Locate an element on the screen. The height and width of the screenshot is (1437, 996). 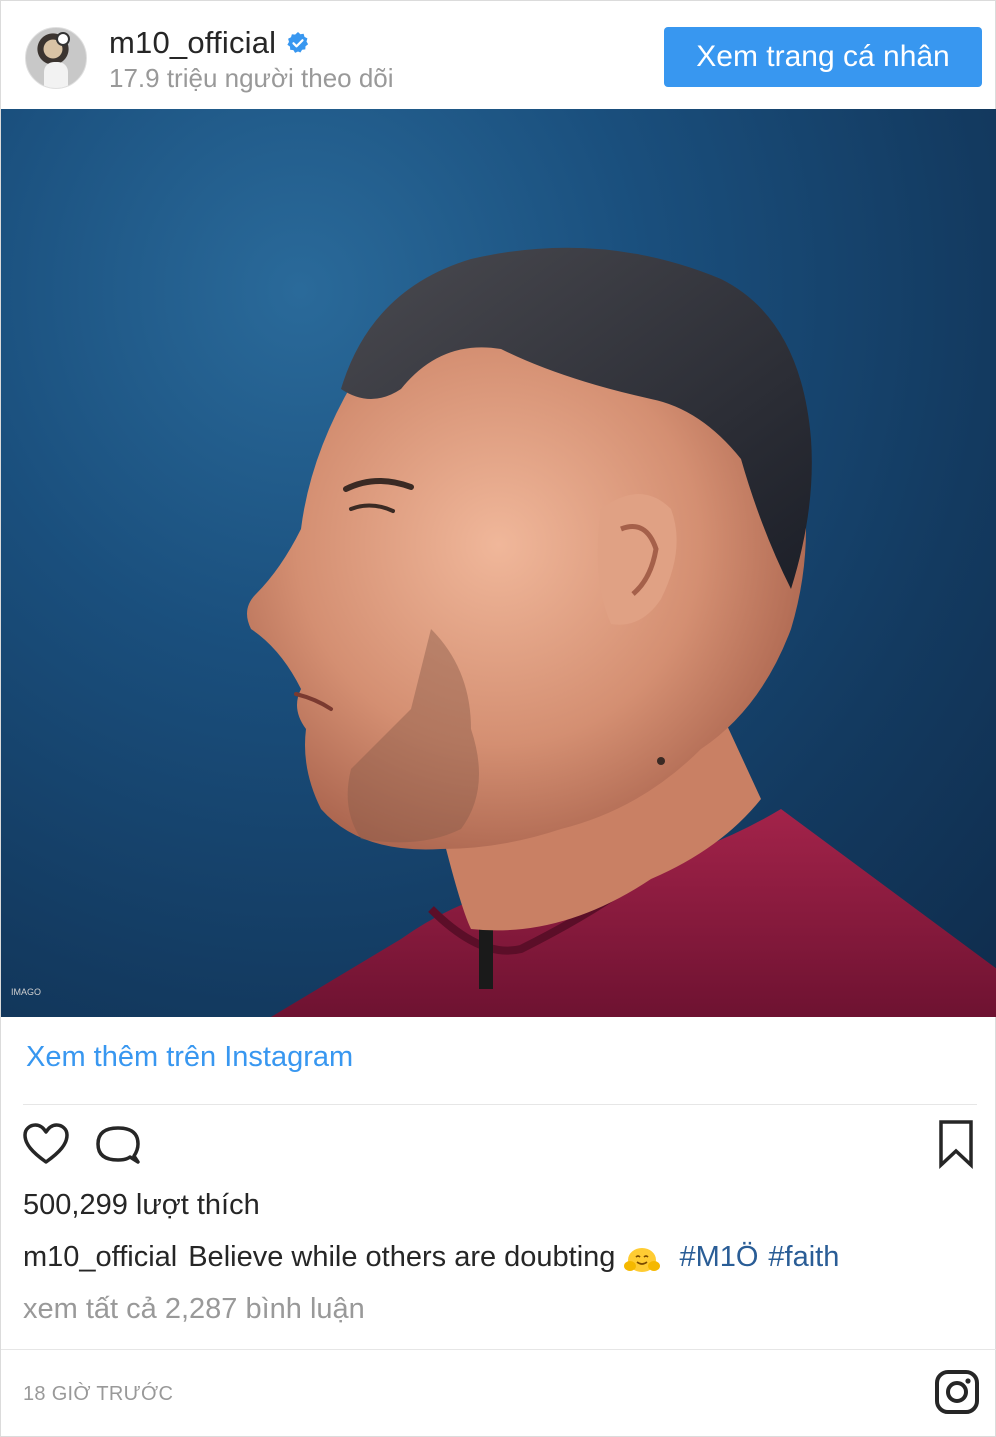
follower-count: 17.9 triệu người theo dõi is located at coordinates (251, 78).